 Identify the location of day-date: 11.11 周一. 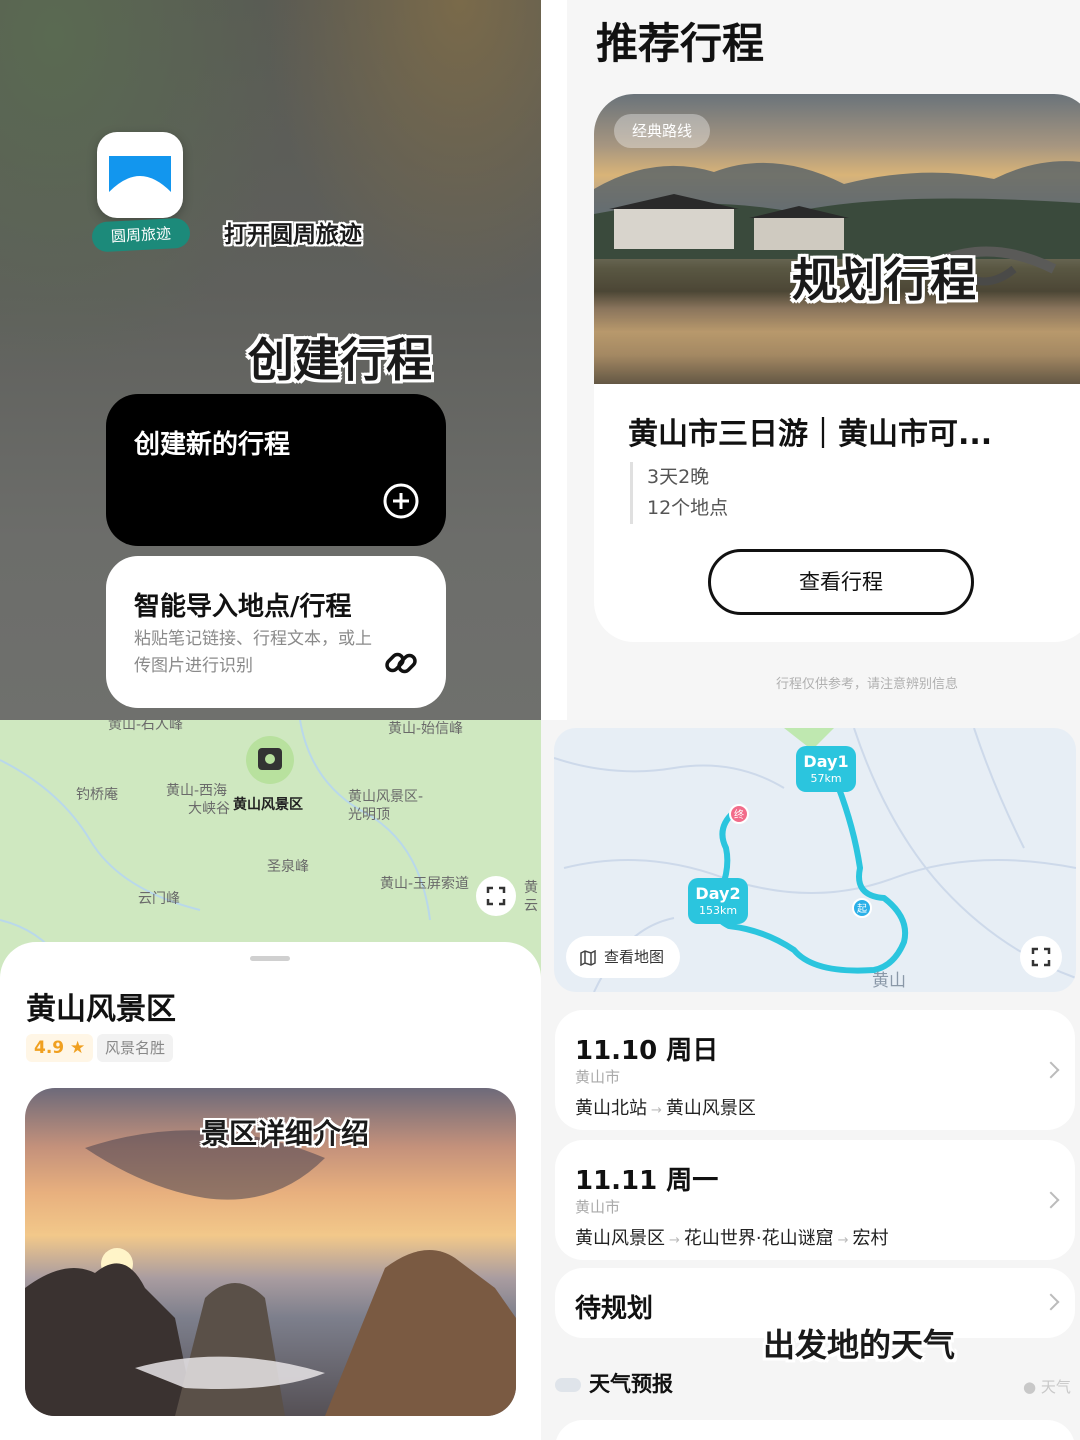
(647, 1181).